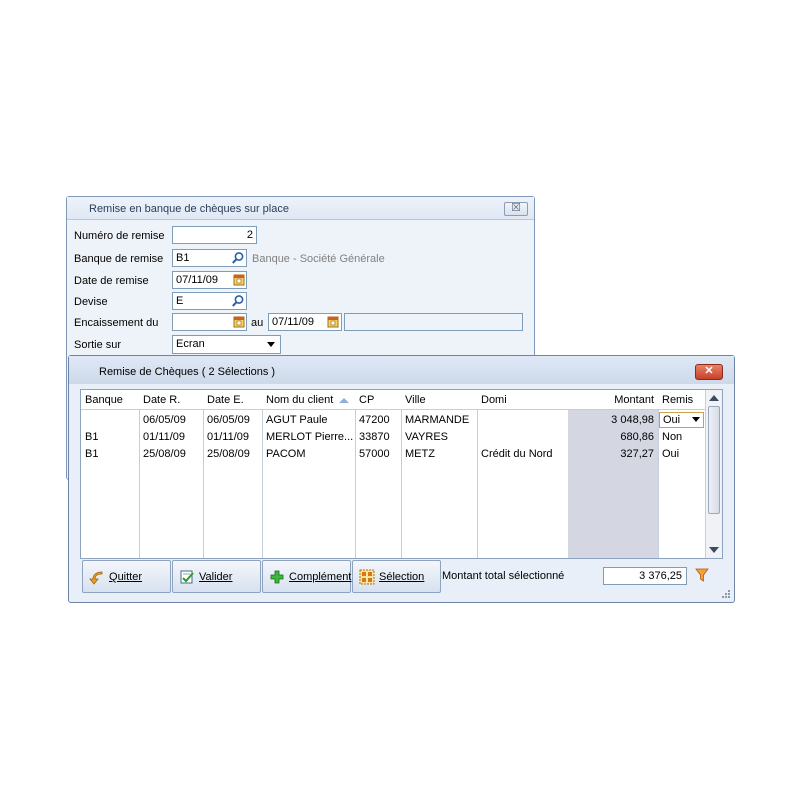 Image resolution: width=800 pixels, height=800 pixels. What do you see at coordinates (190, 344) in the screenshot?
I see `sortie-value: Ecran` at bounding box center [190, 344].